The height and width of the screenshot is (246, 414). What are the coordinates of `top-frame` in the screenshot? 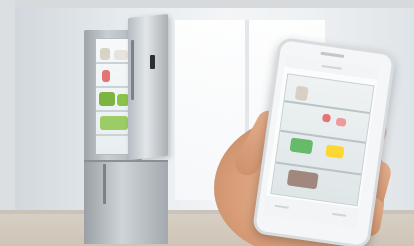 It's located at (207, 4).